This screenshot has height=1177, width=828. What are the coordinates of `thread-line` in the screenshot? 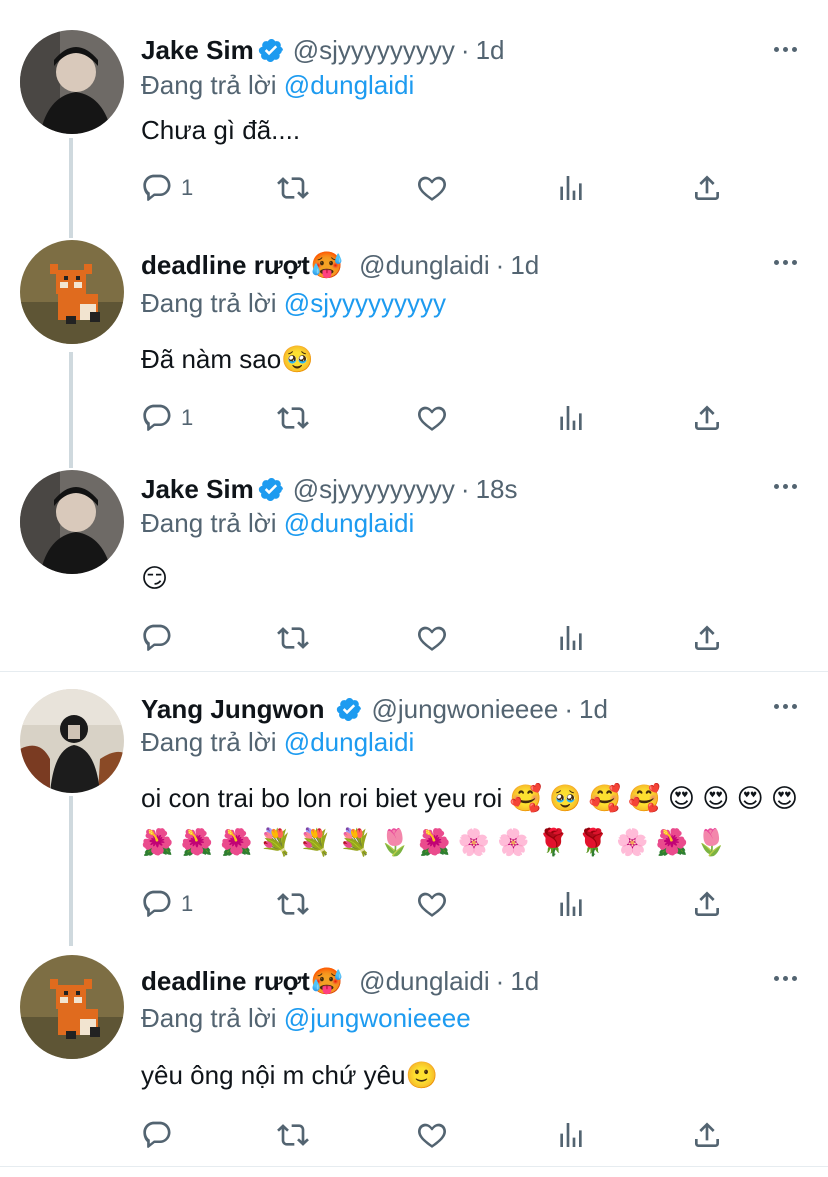 It's located at (71, 188).